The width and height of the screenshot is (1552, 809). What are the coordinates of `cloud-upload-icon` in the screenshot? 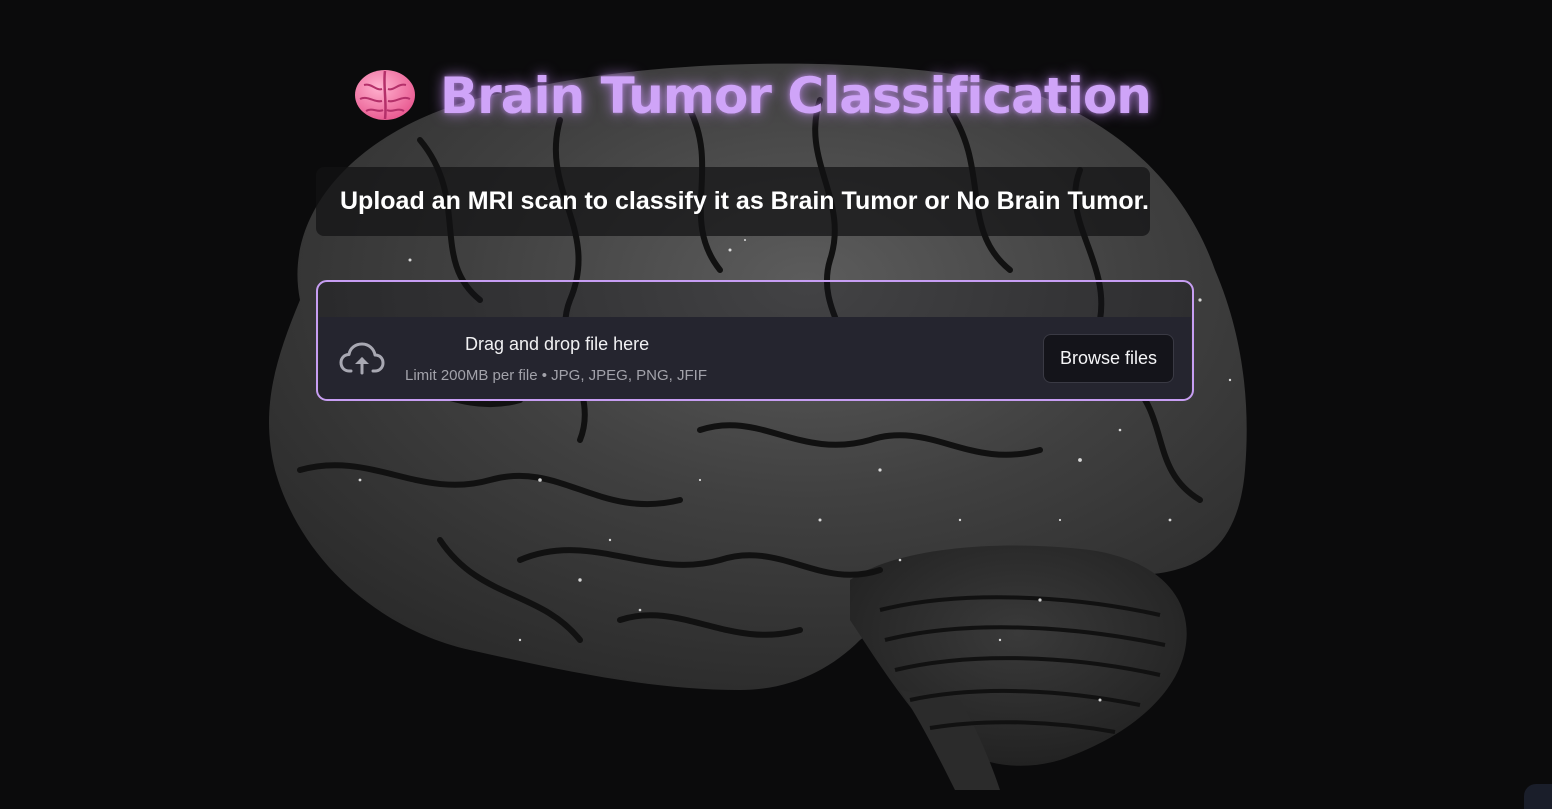 It's located at (362, 358).